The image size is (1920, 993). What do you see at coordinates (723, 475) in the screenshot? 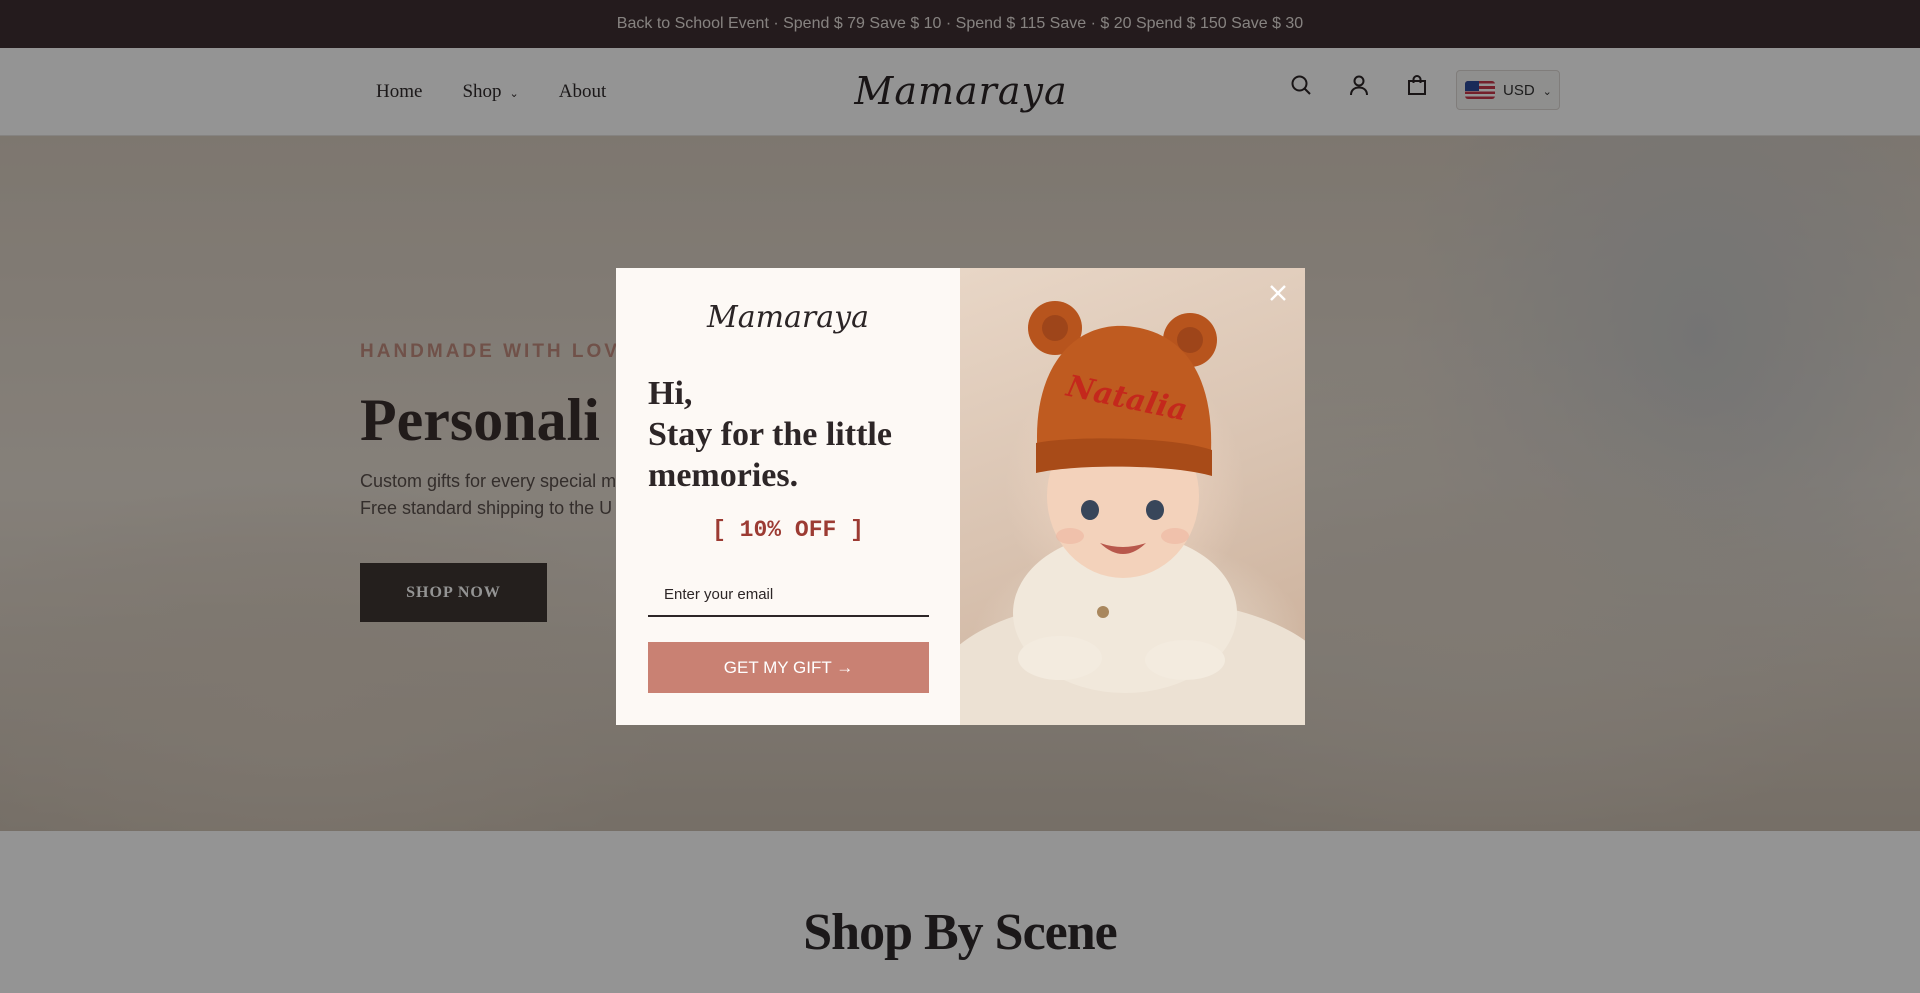
I see `popup-heading-line: memories.` at bounding box center [723, 475].